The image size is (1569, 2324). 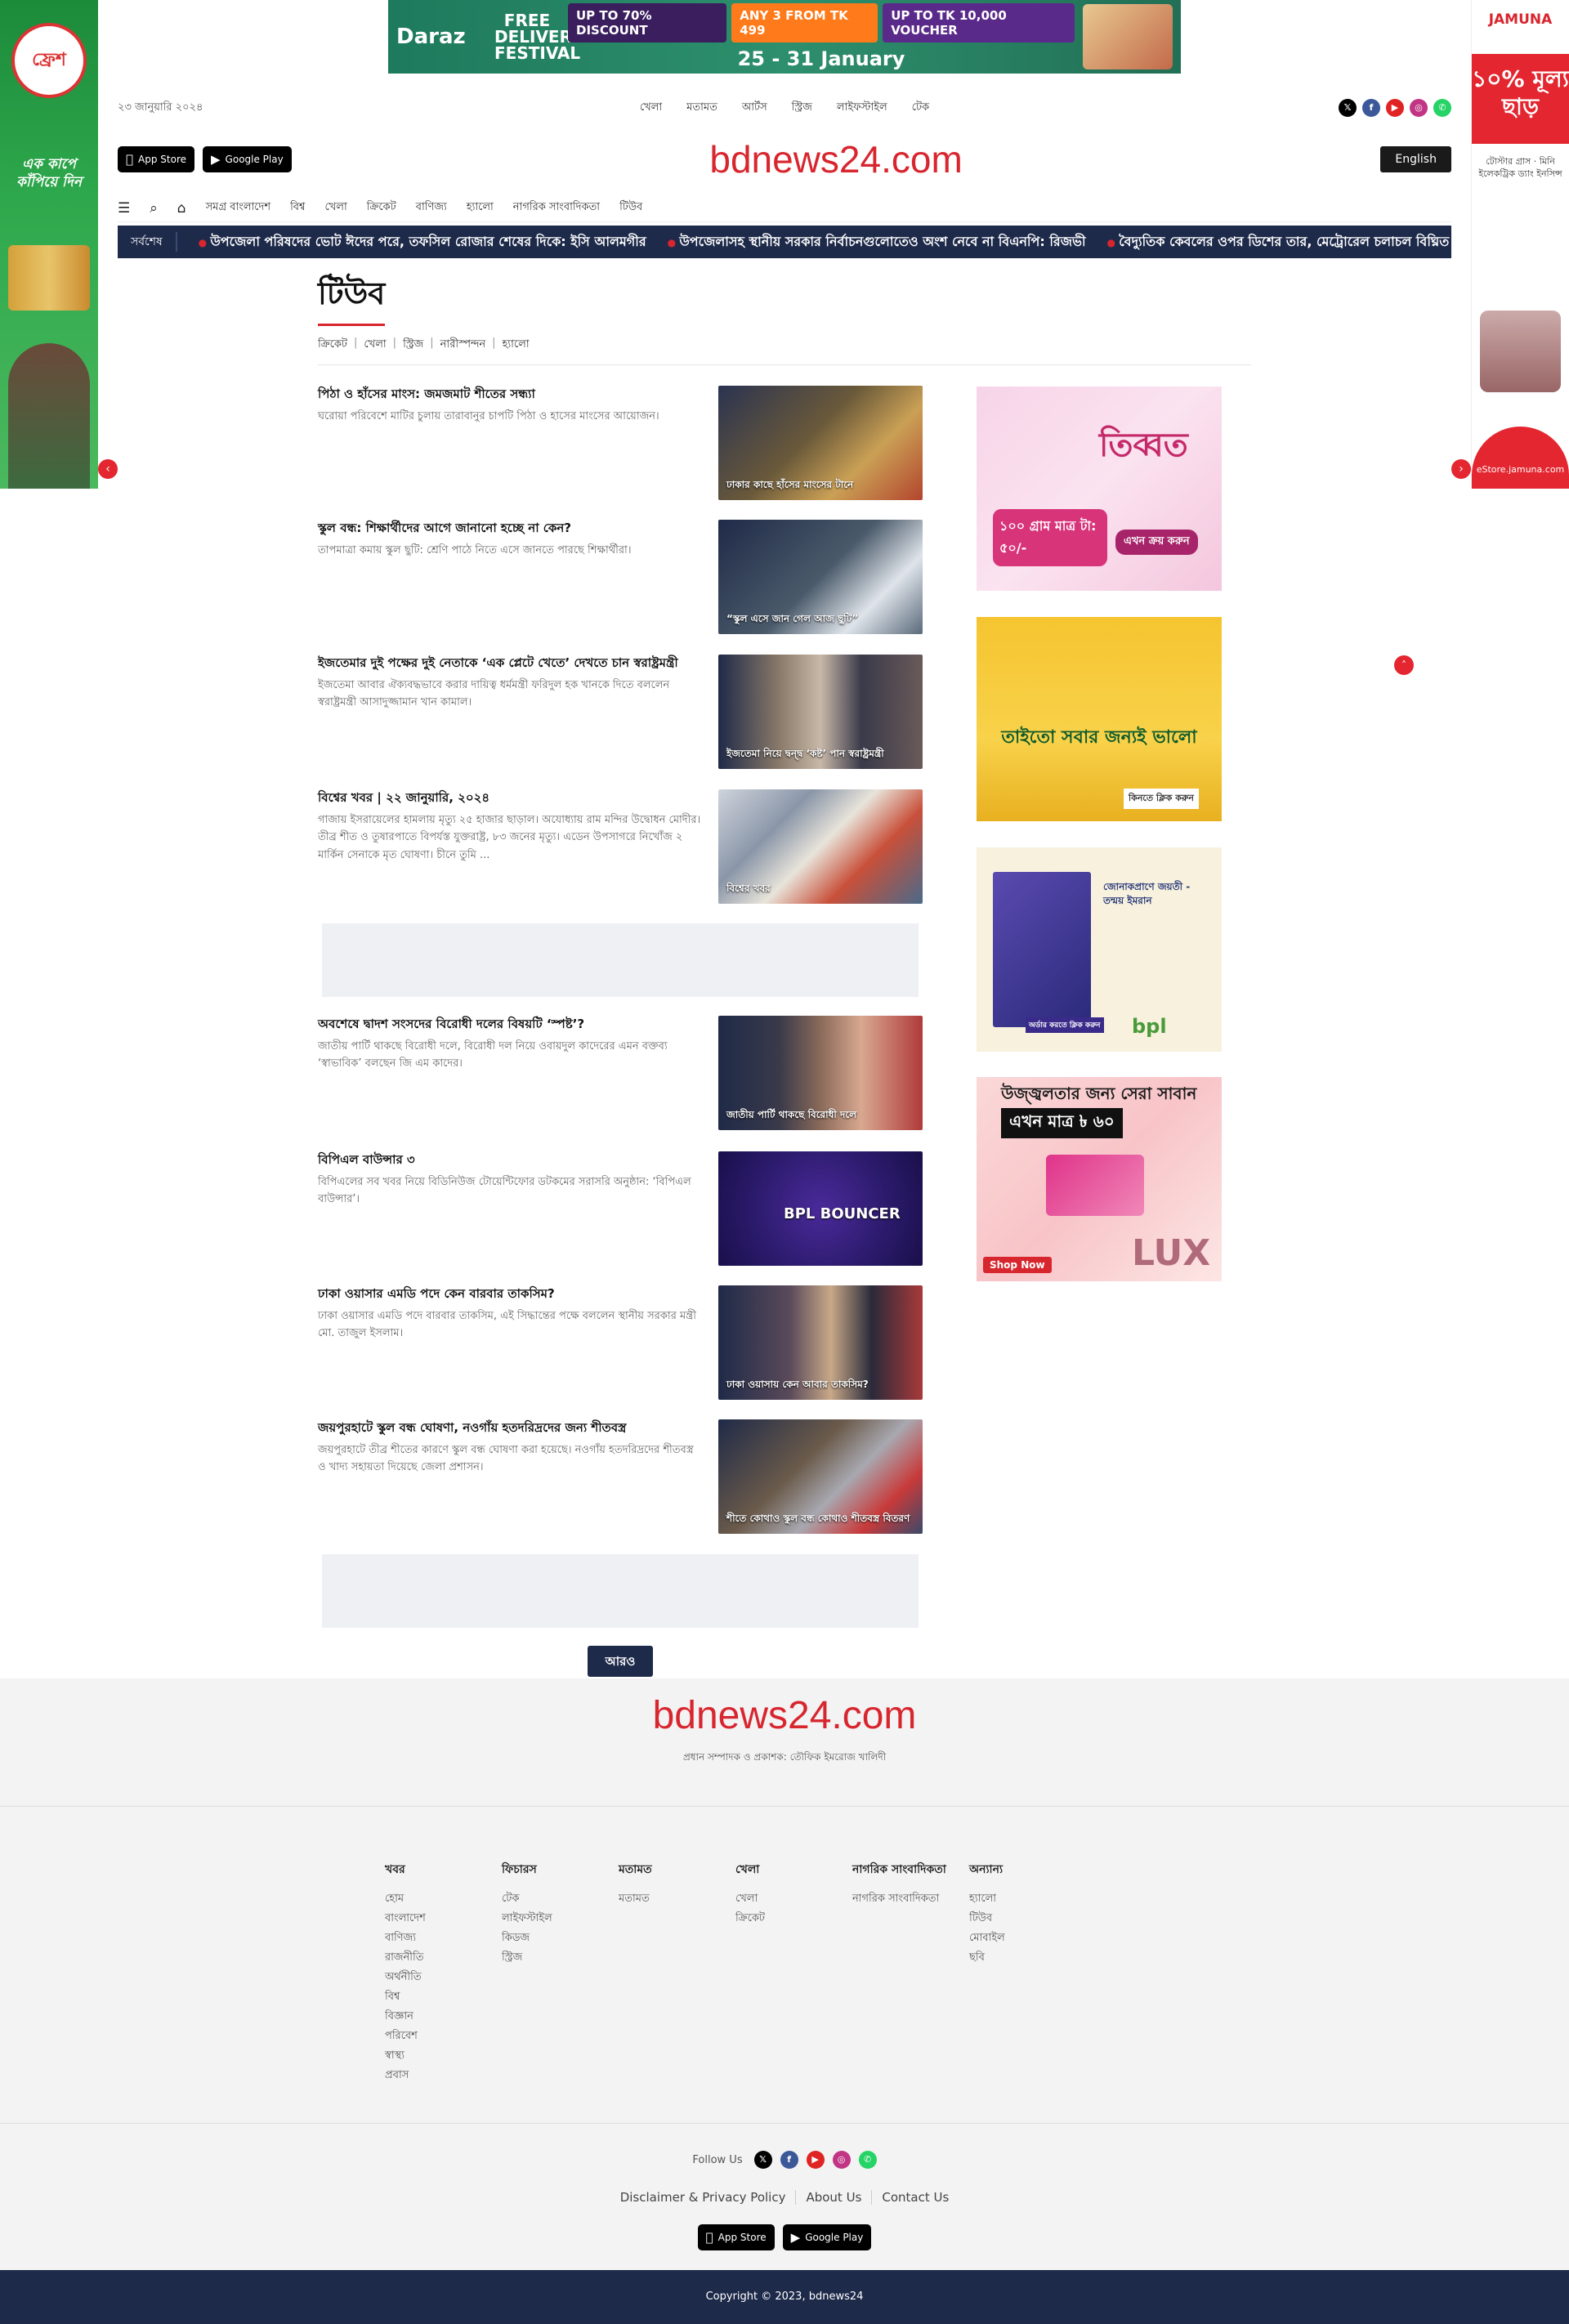 I want to click on cat-nav-world: বিশ্ব, so click(x=297, y=208).